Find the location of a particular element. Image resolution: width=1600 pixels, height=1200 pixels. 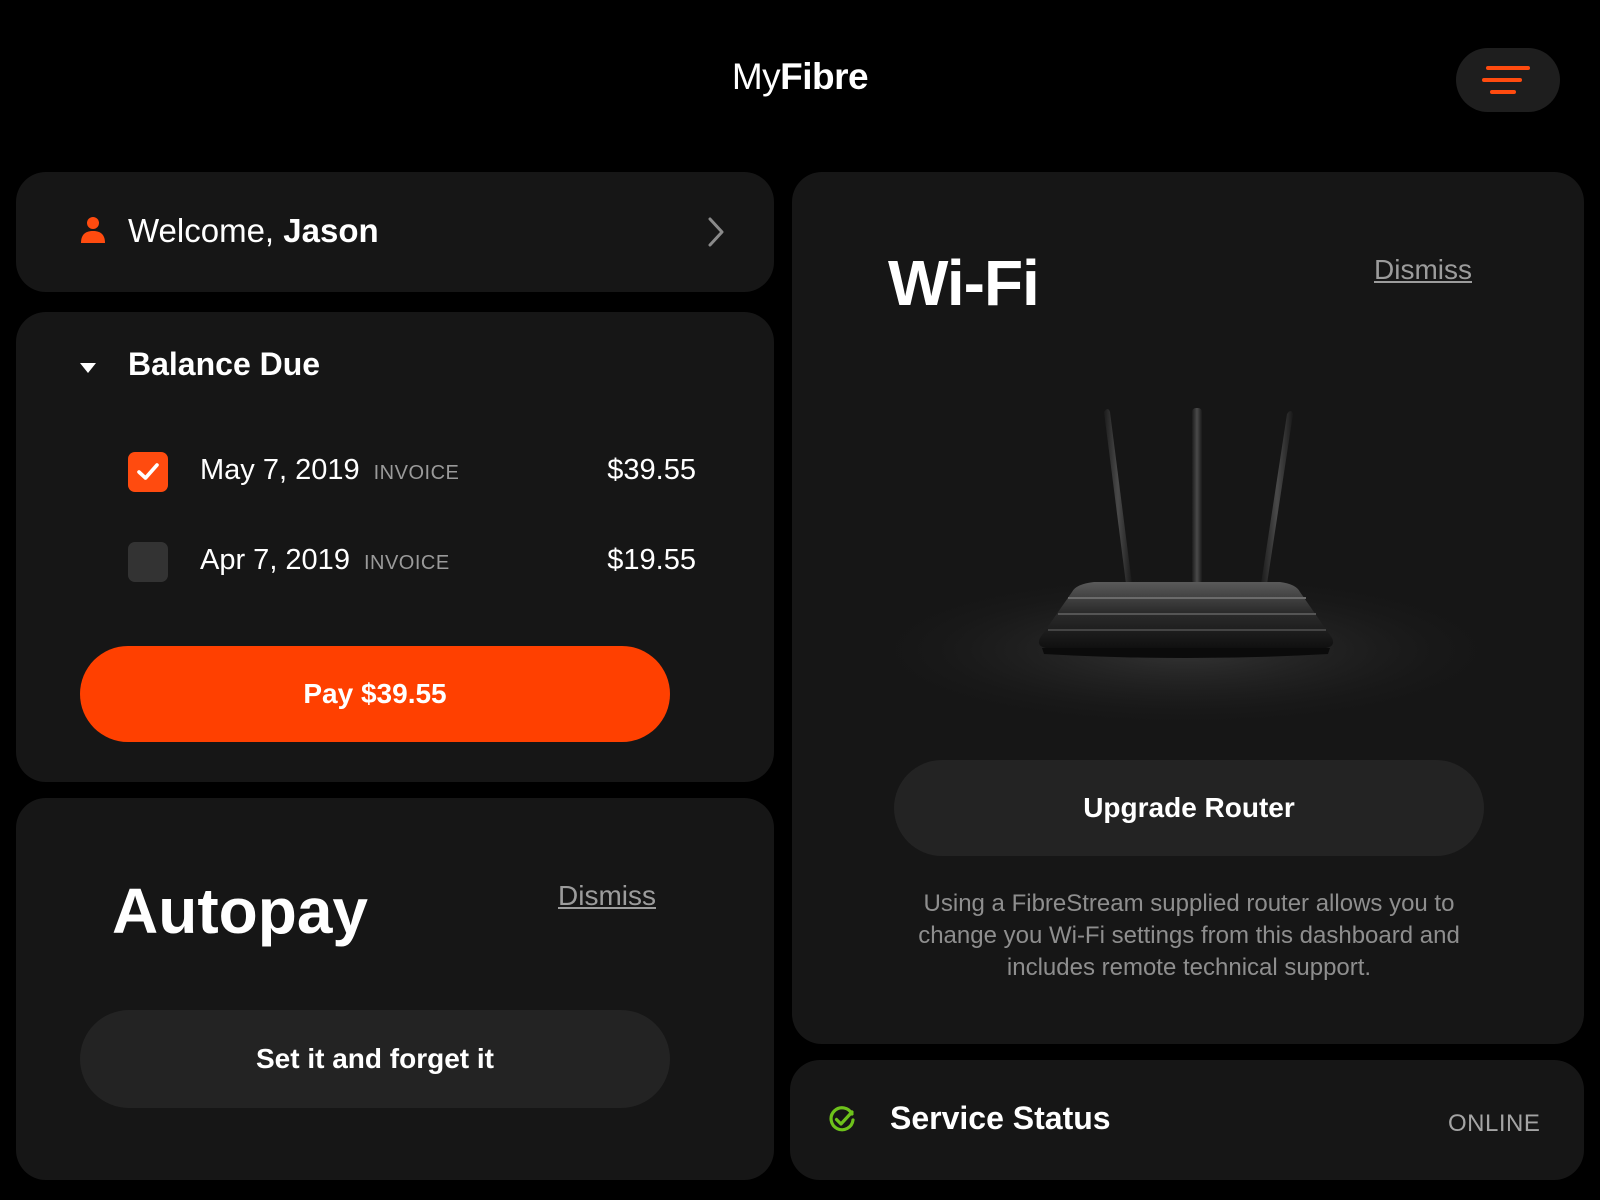

wifi-title: Wi-Fi is located at coordinates (964, 283).